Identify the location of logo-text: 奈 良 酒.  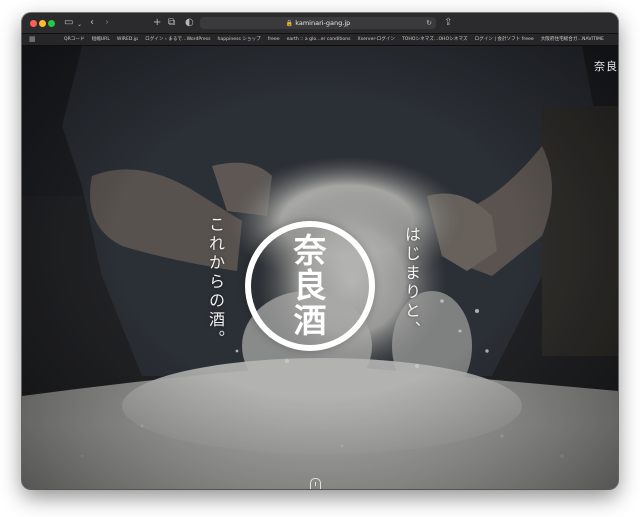
(310, 285).